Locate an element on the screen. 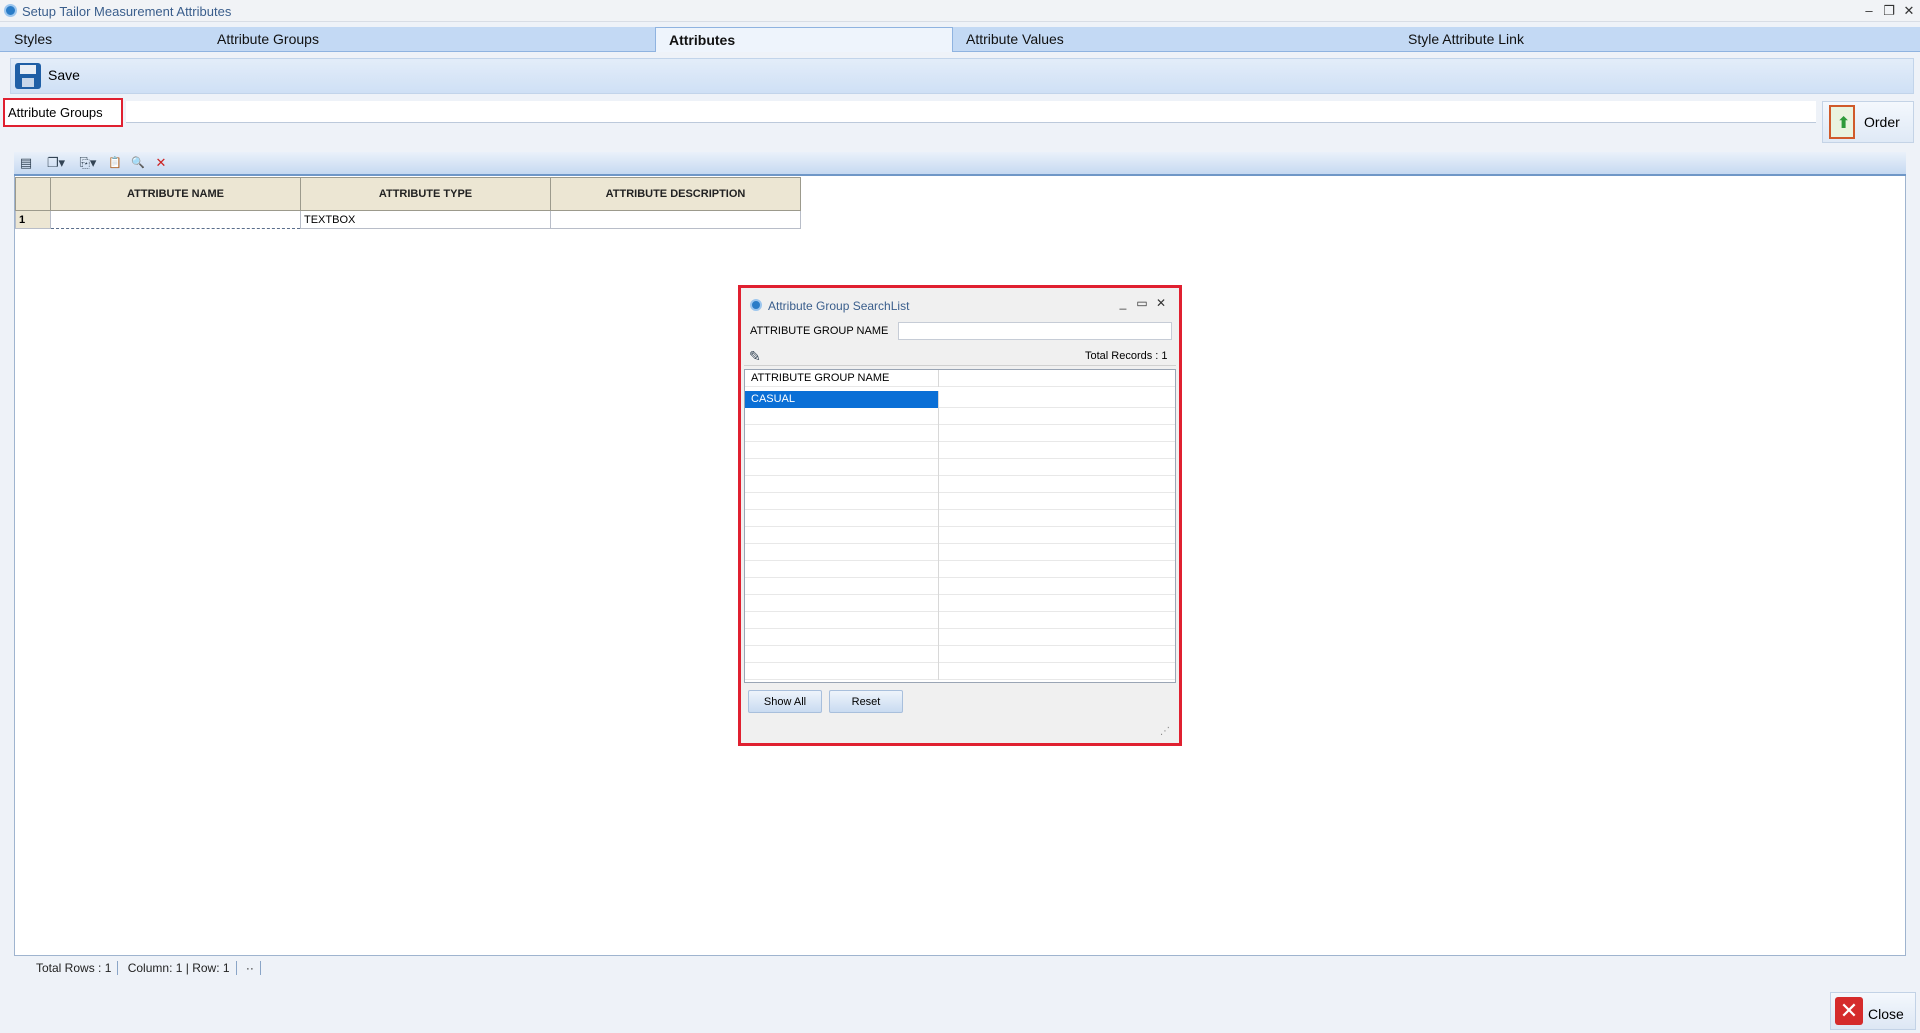 The width and height of the screenshot is (1920, 1033). cell-attribute-description is located at coordinates (675, 219).